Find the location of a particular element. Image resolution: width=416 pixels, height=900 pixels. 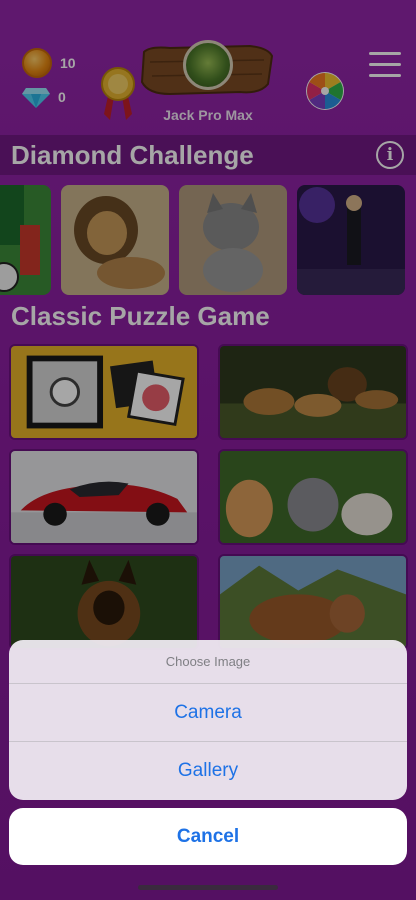

camera-button: Camera is located at coordinates (208, 713).